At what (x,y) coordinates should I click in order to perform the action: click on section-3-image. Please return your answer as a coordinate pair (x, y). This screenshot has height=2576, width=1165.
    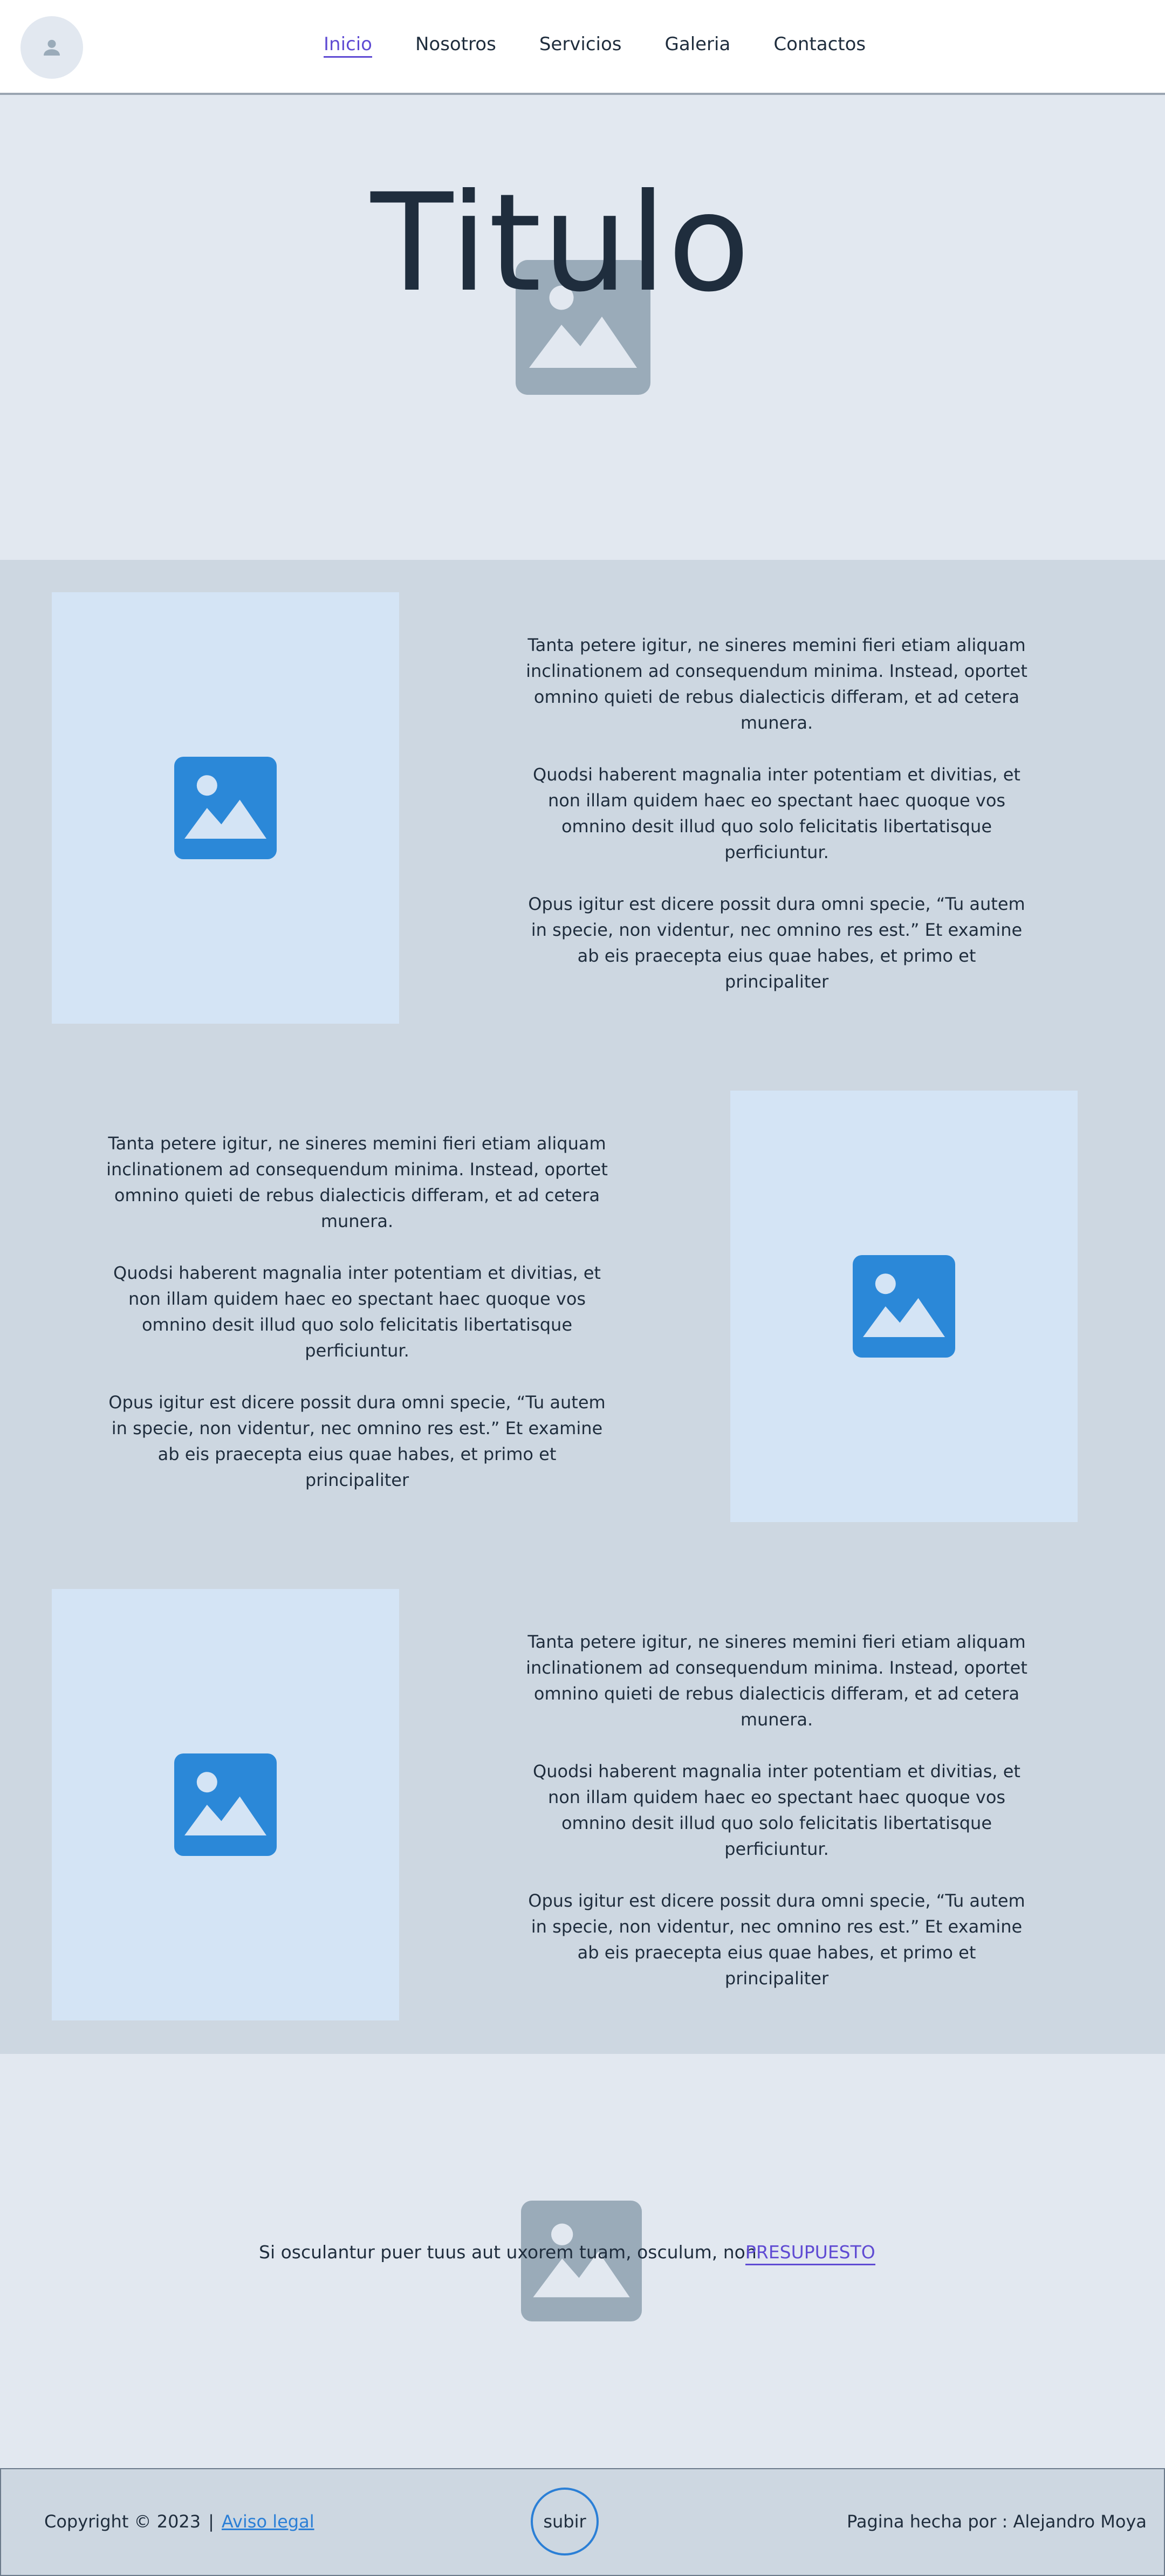
    Looking at the image, I should click on (225, 1804).